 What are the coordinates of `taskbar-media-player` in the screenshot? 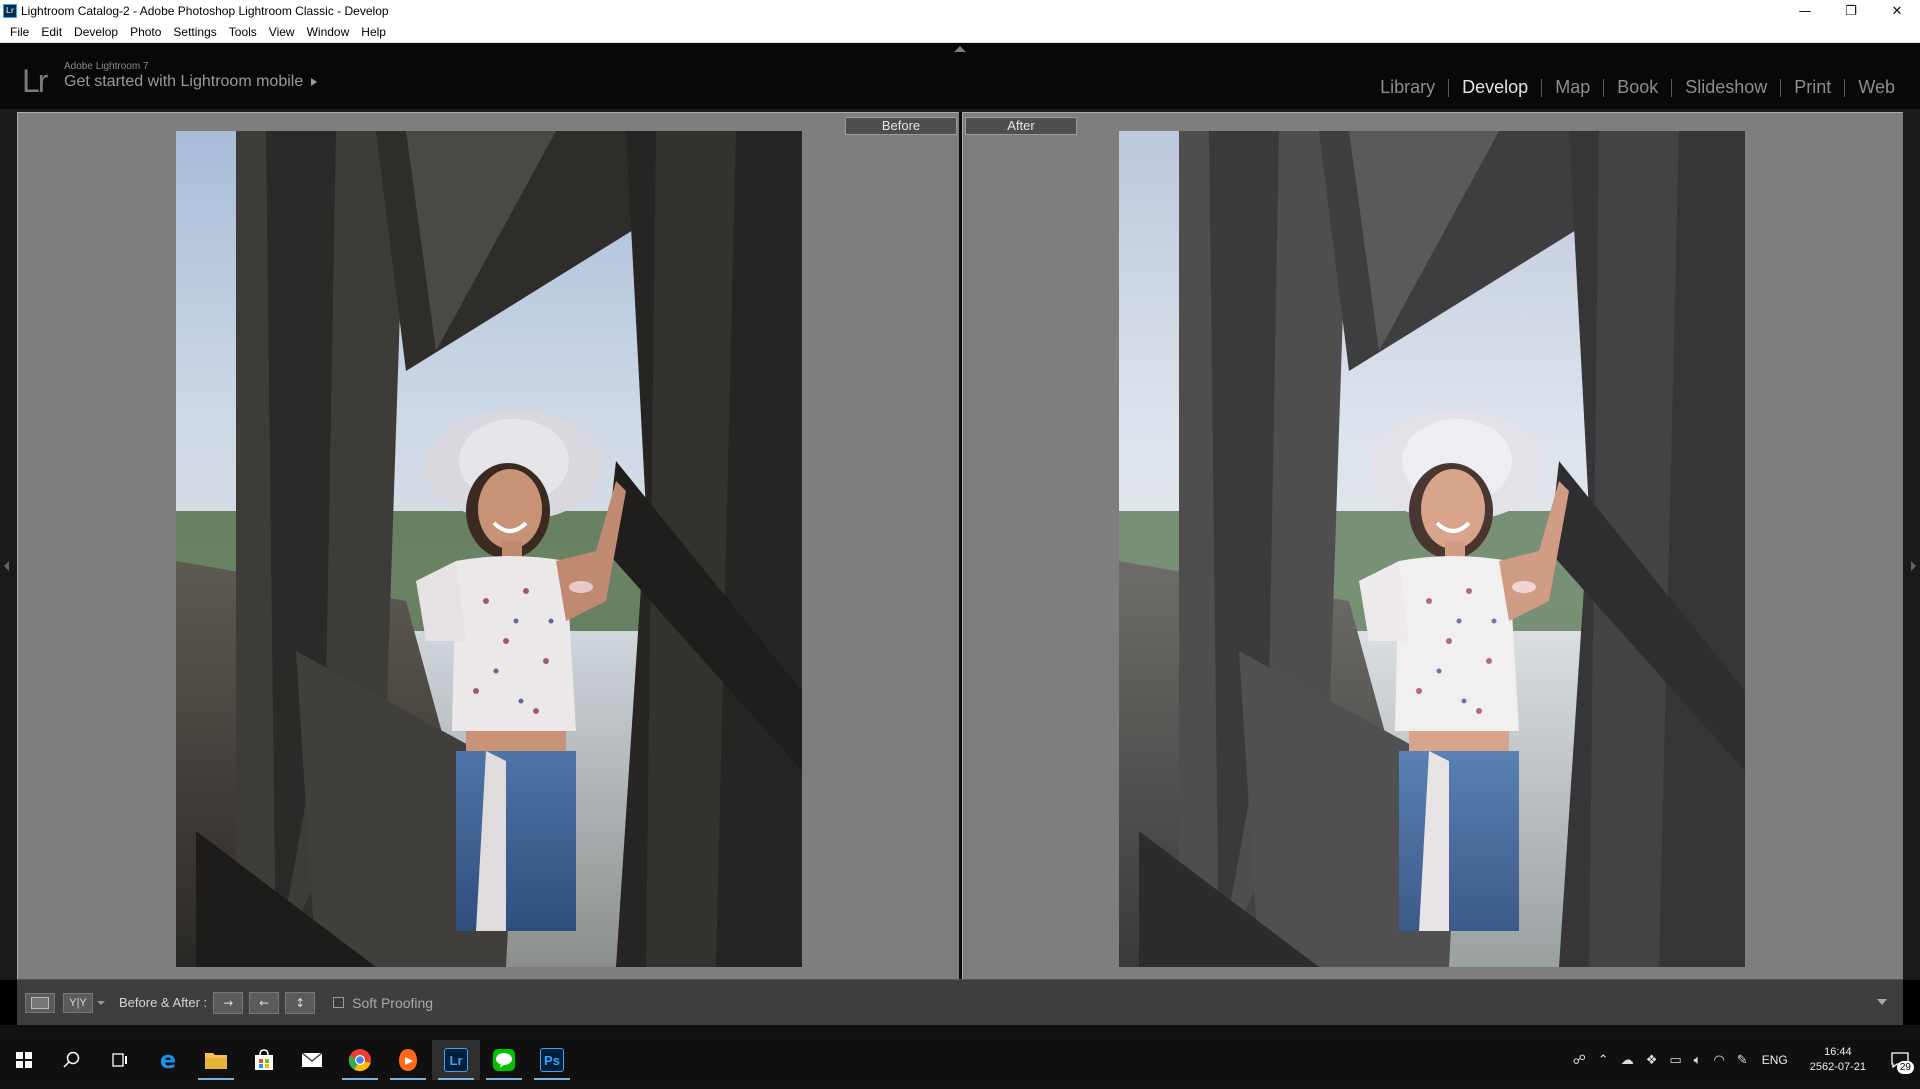 It's located at (408, 1060).